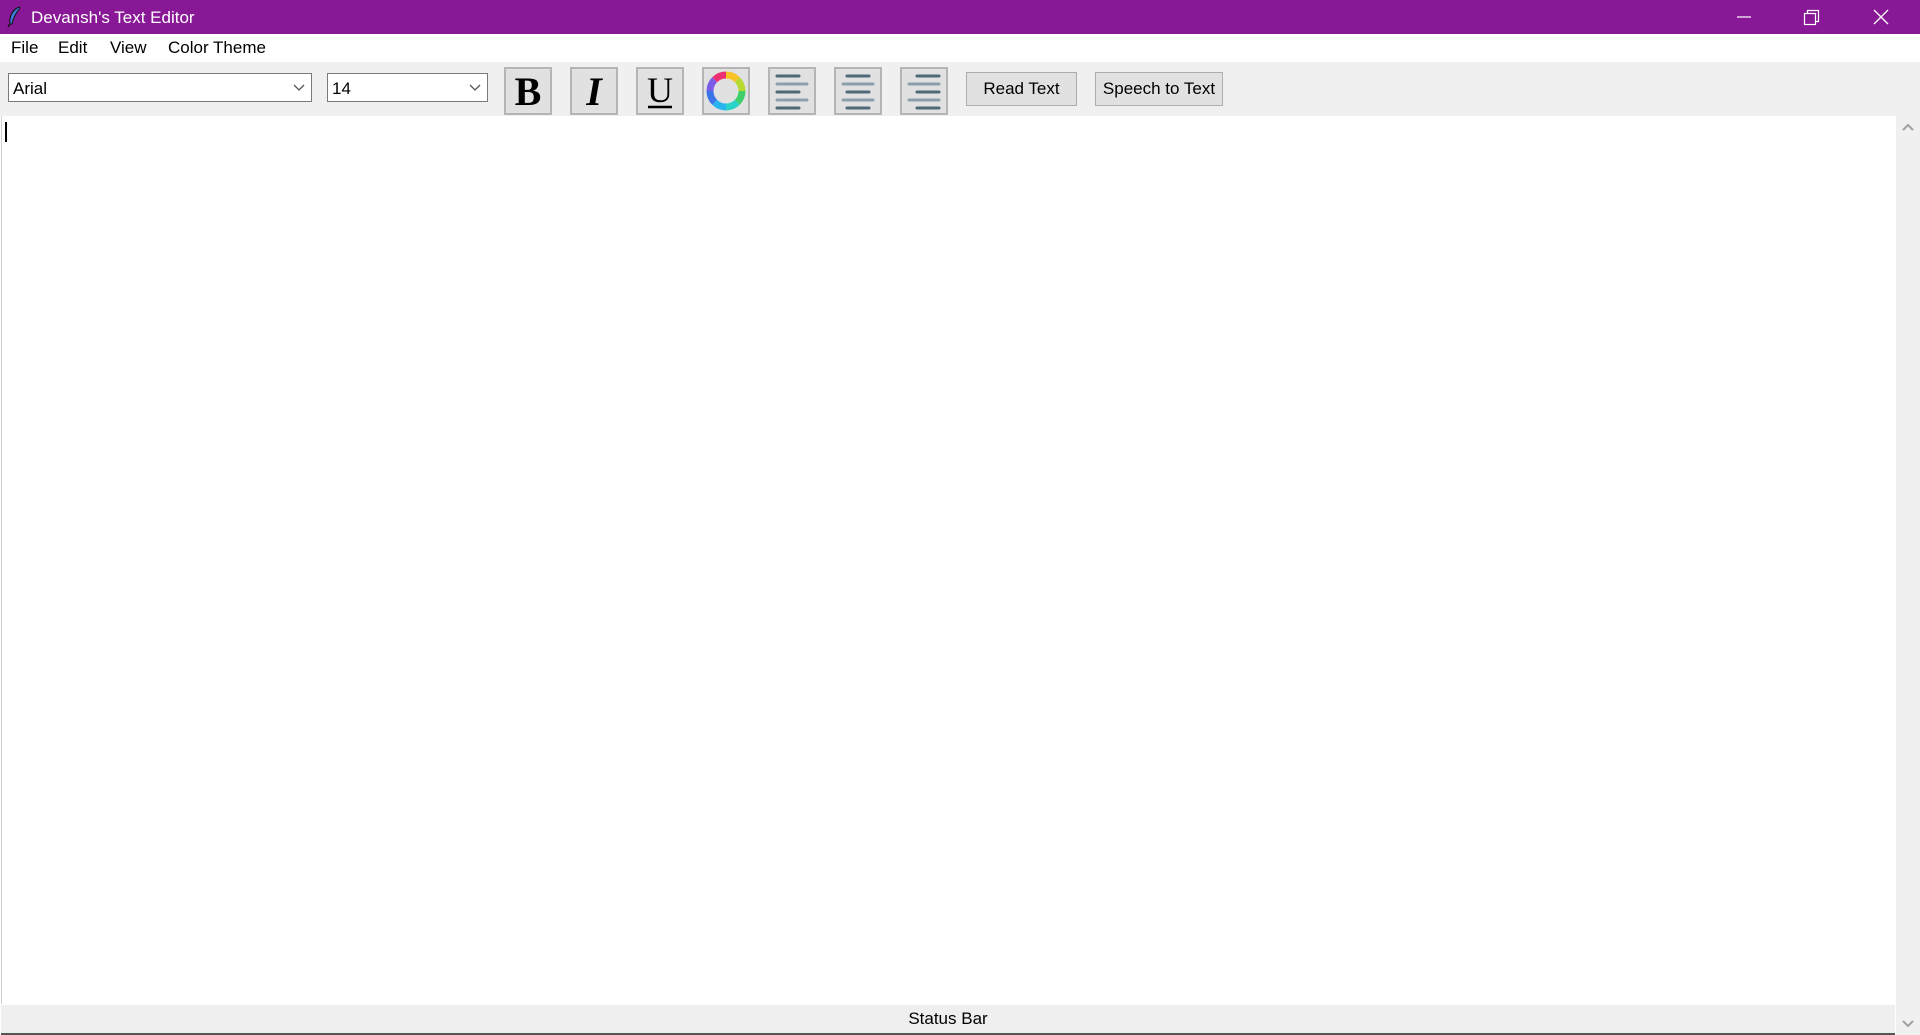  I want to click on svg-text: U, so click(660, 90).